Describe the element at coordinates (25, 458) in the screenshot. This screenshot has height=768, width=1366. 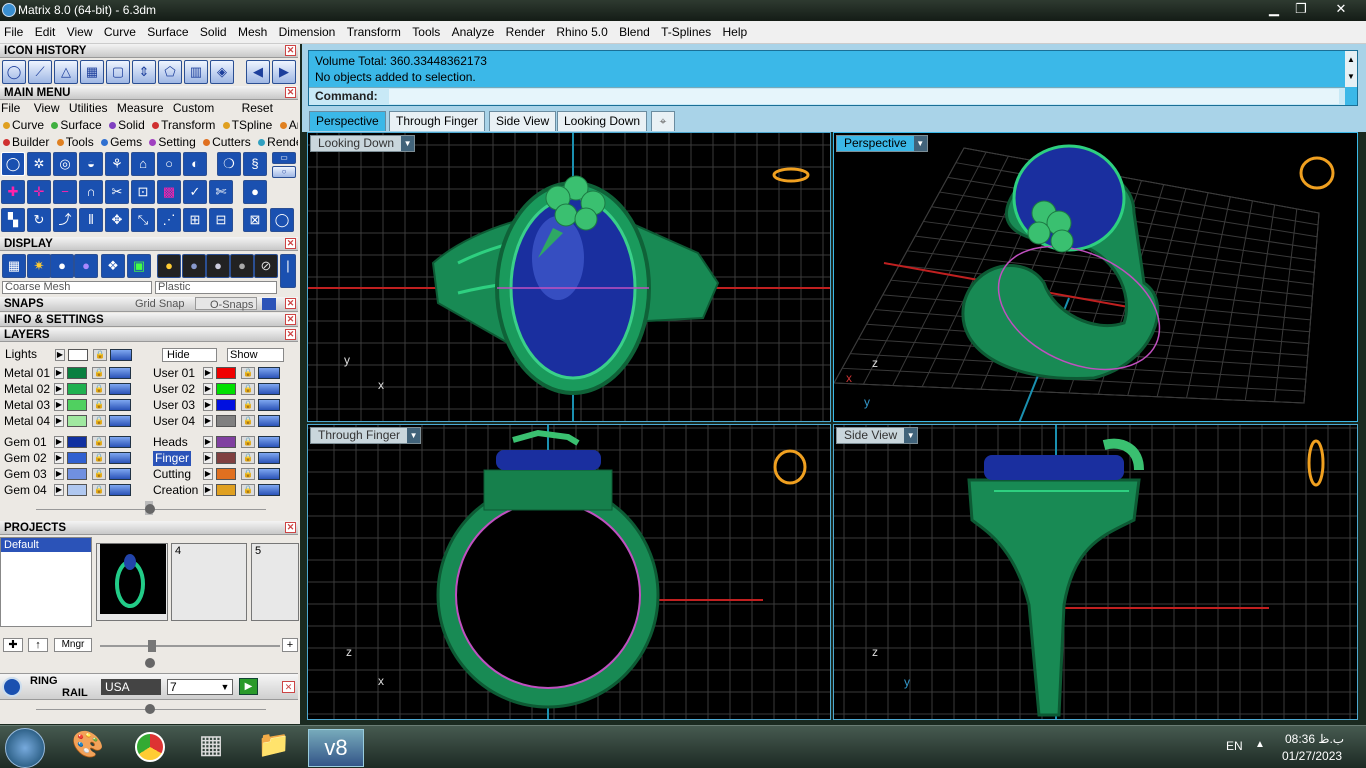
I see `layer-name: Gem 02` at that location.